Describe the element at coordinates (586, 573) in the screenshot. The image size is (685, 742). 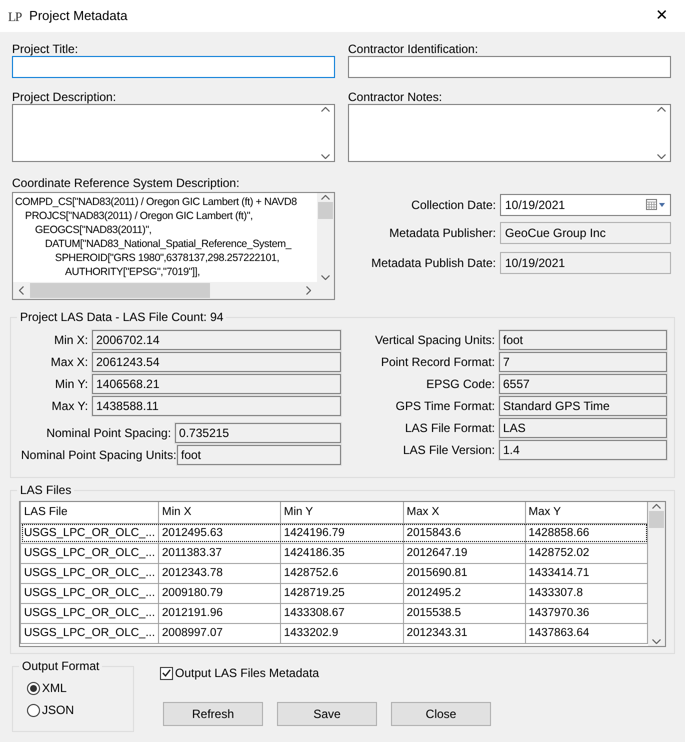
I see `table-cell: 1433414.71` at that location.